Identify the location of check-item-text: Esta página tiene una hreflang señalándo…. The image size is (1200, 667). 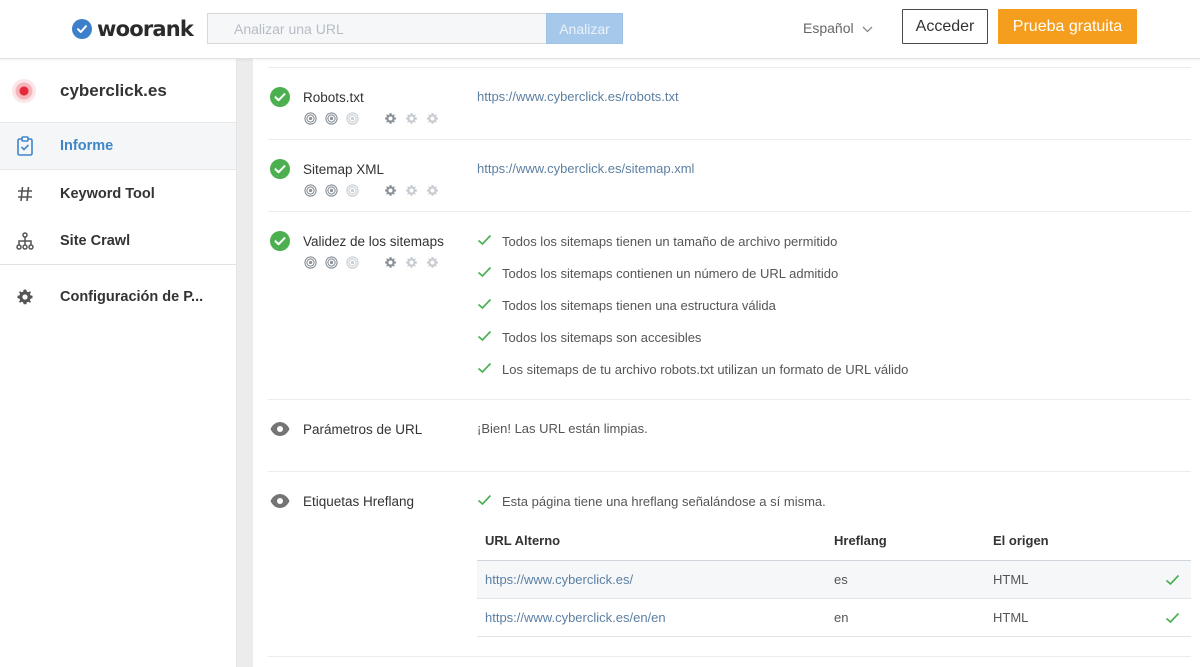
(664, 501).